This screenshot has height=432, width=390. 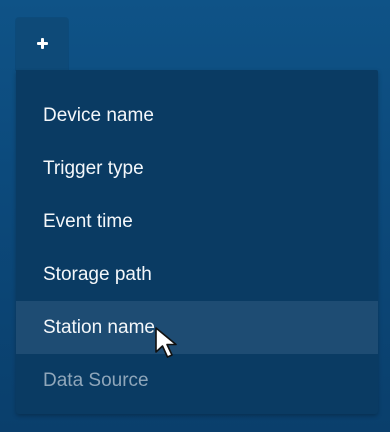 I want to click on menu-item-device-name: Device name, so click(x=197, y=115).